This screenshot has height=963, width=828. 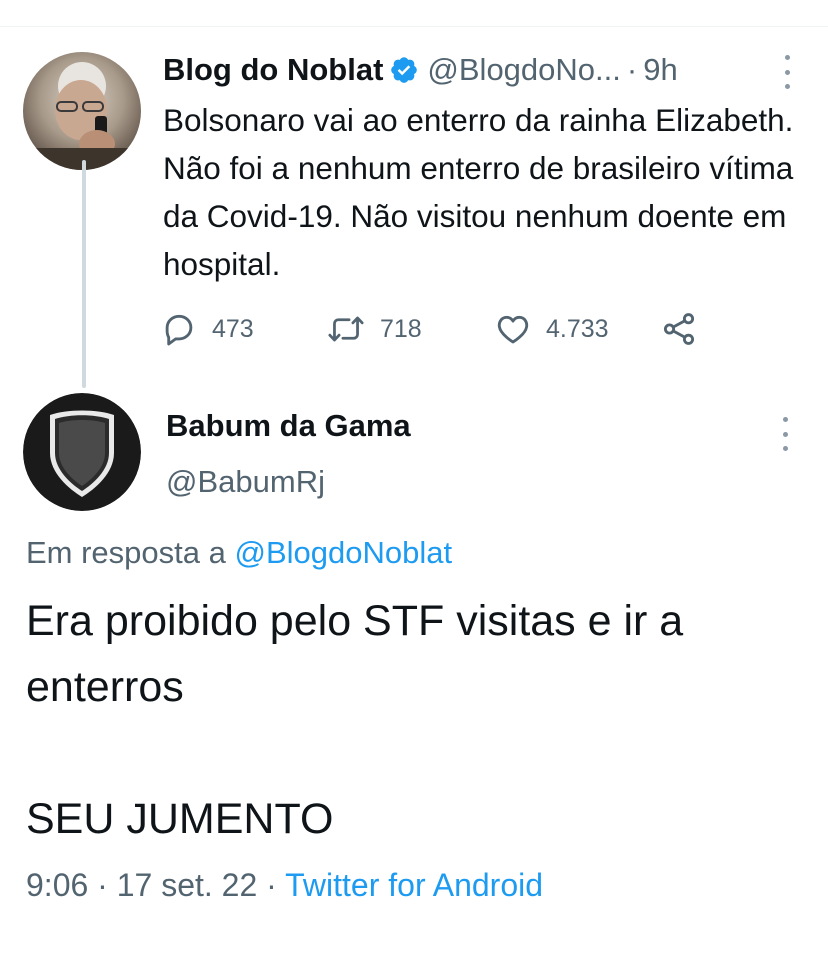 I want to click on retweet-count: 718, so click(x=401, y=328).